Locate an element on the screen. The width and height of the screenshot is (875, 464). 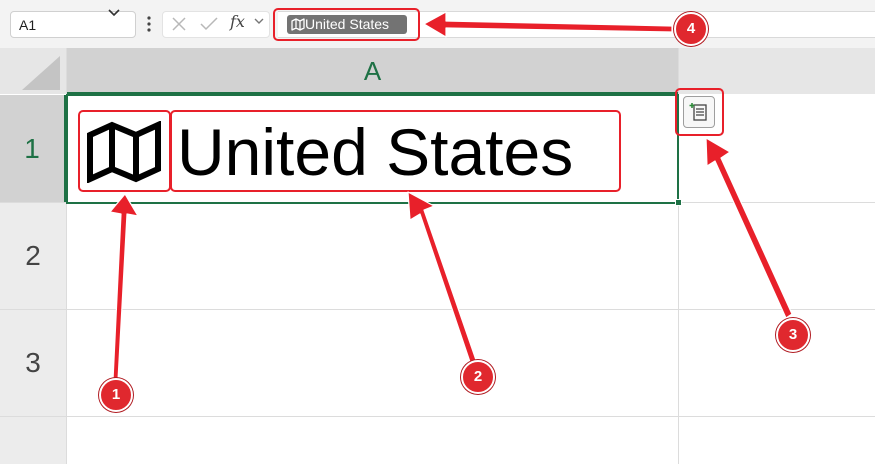
annotation-badge-2: 2 is located at coordinates (478, 377).